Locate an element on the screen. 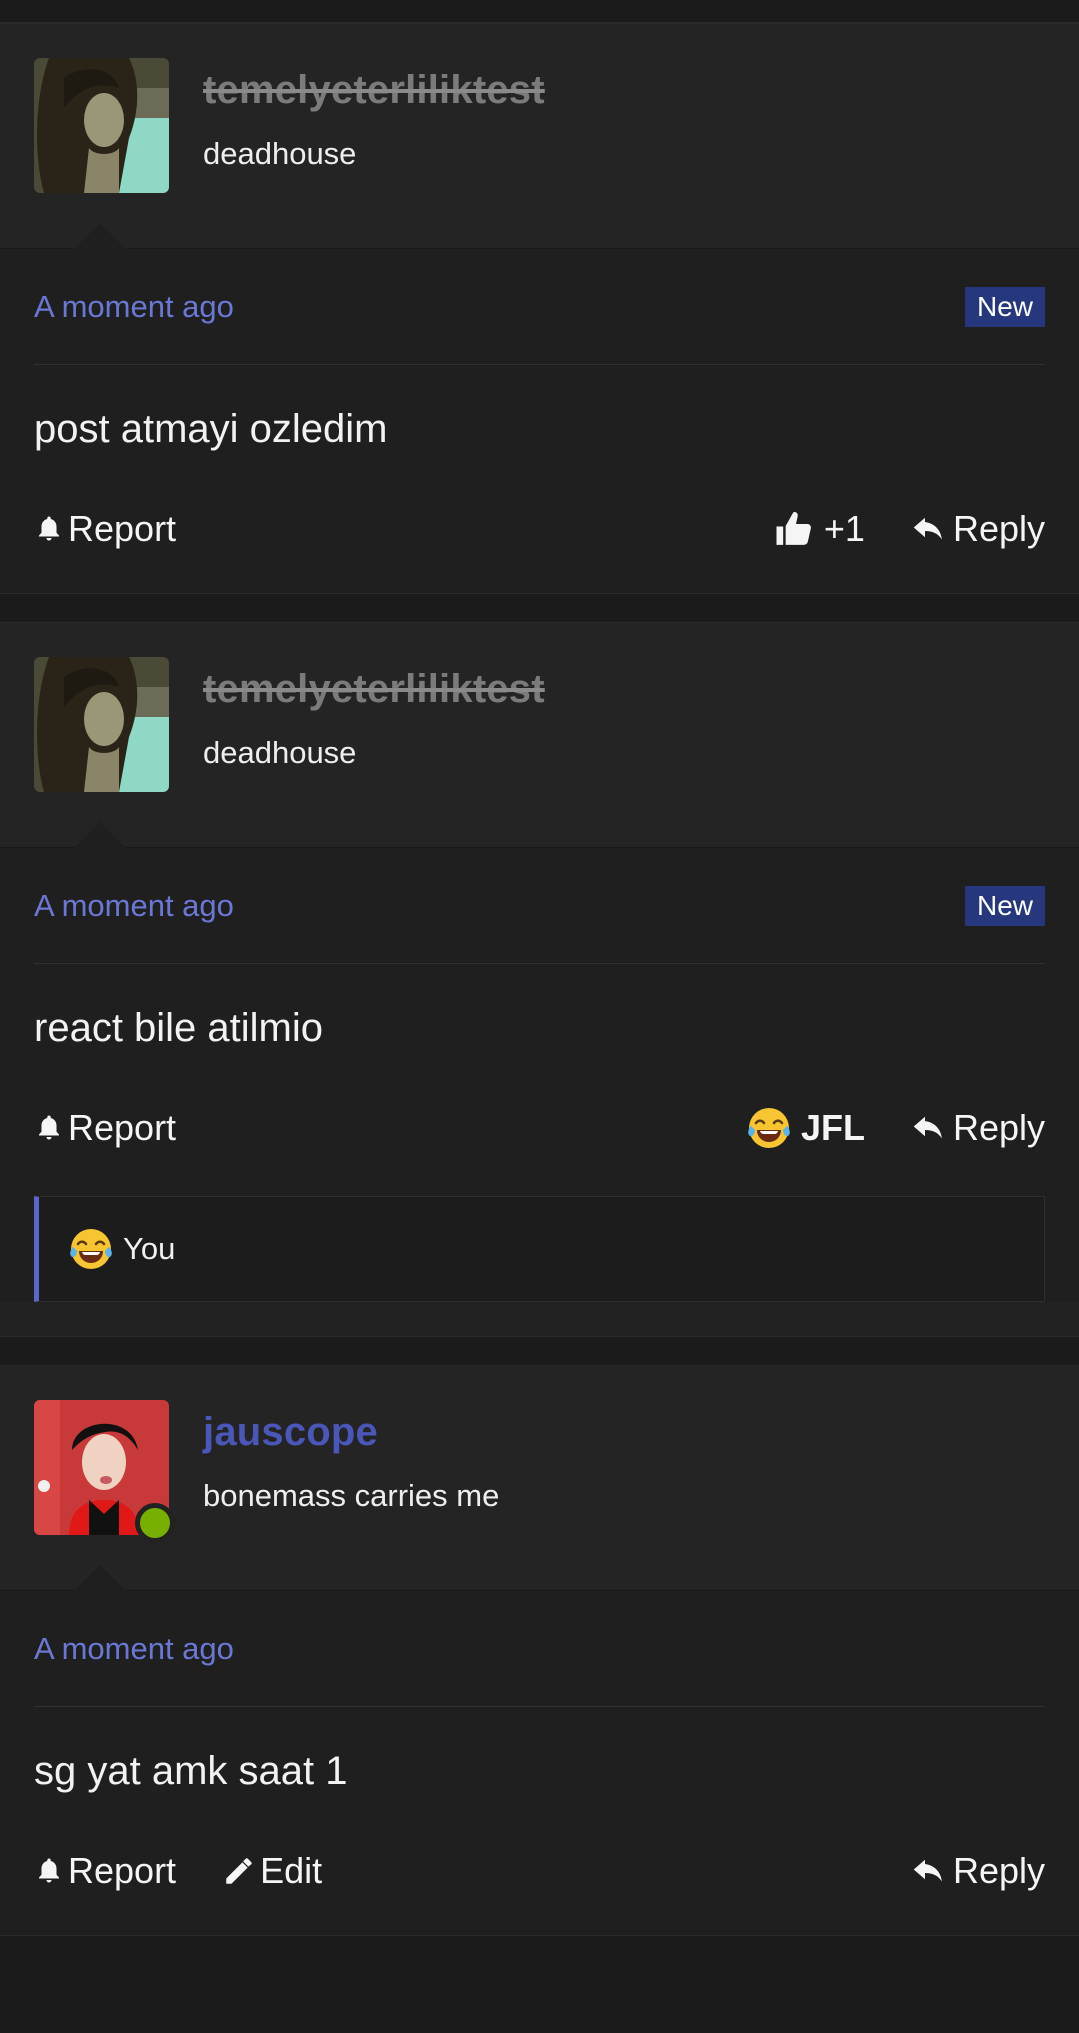 The width and height of the screenshot is (1079, 2033). post-text: sg yat amk saat 1 is located at coordinates (191, 1771).